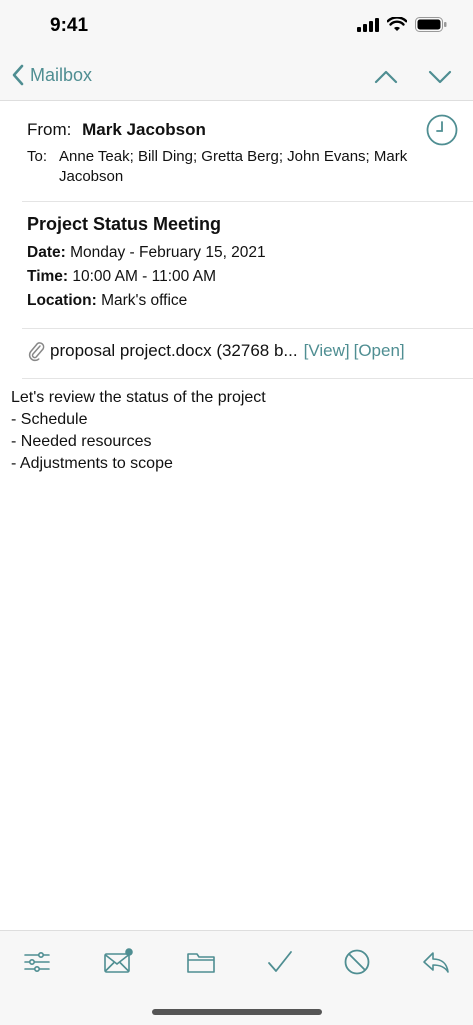  Describe the element at coordinates (431, 24) in the screenshot. I see `battery-icon` at that location.